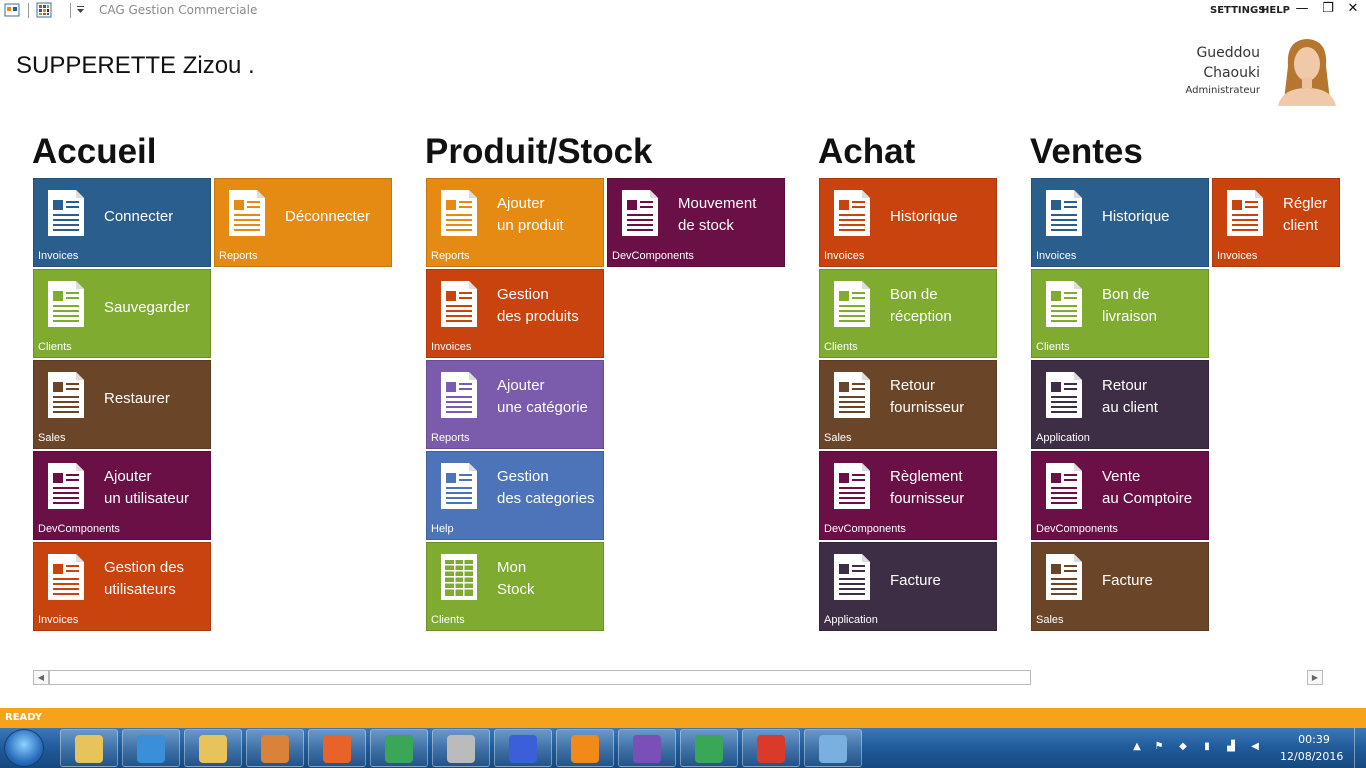 The image size is (1366, 768). I want to click on tile-ajouter-produit: Ajouter un produit Reports, so click(515, 222).